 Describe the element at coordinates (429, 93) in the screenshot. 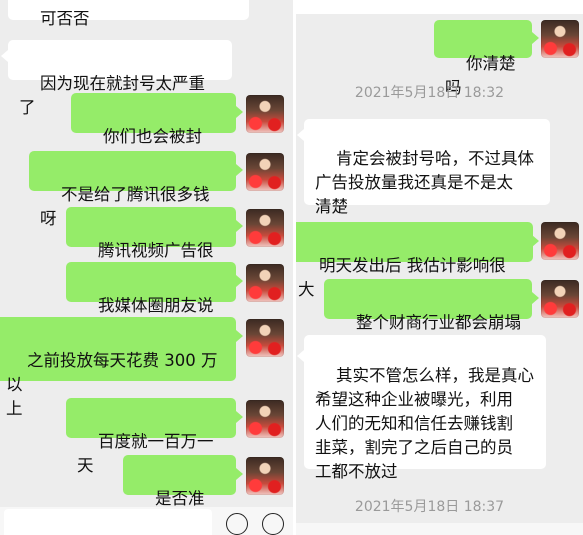

I see `message-timestamp: 2021年5月18日 18:32` at that location.